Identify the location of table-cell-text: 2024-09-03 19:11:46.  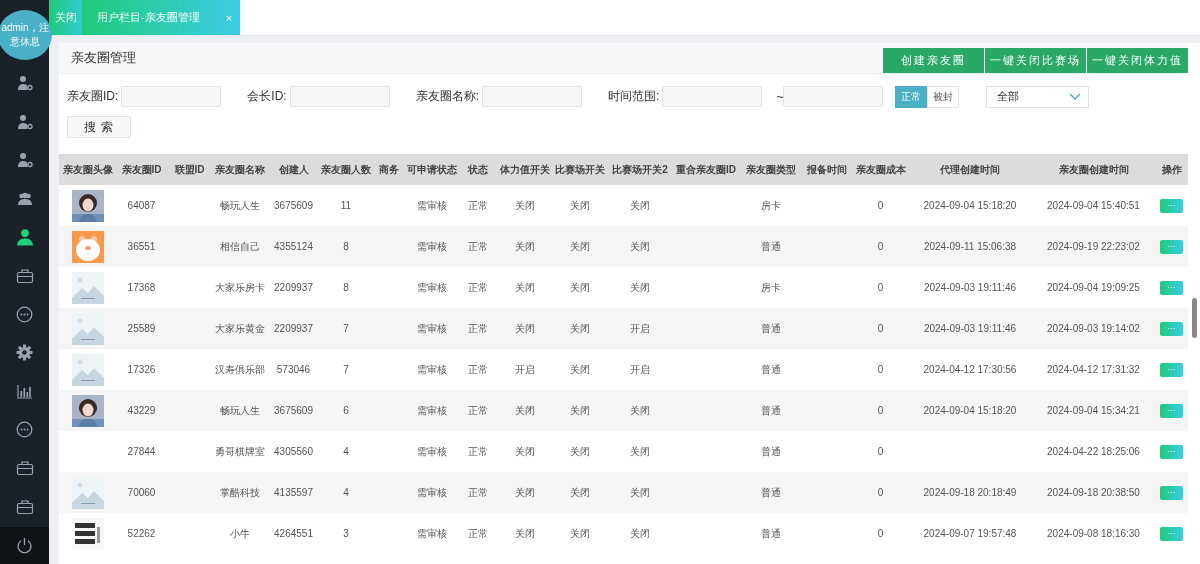
(970, 287).